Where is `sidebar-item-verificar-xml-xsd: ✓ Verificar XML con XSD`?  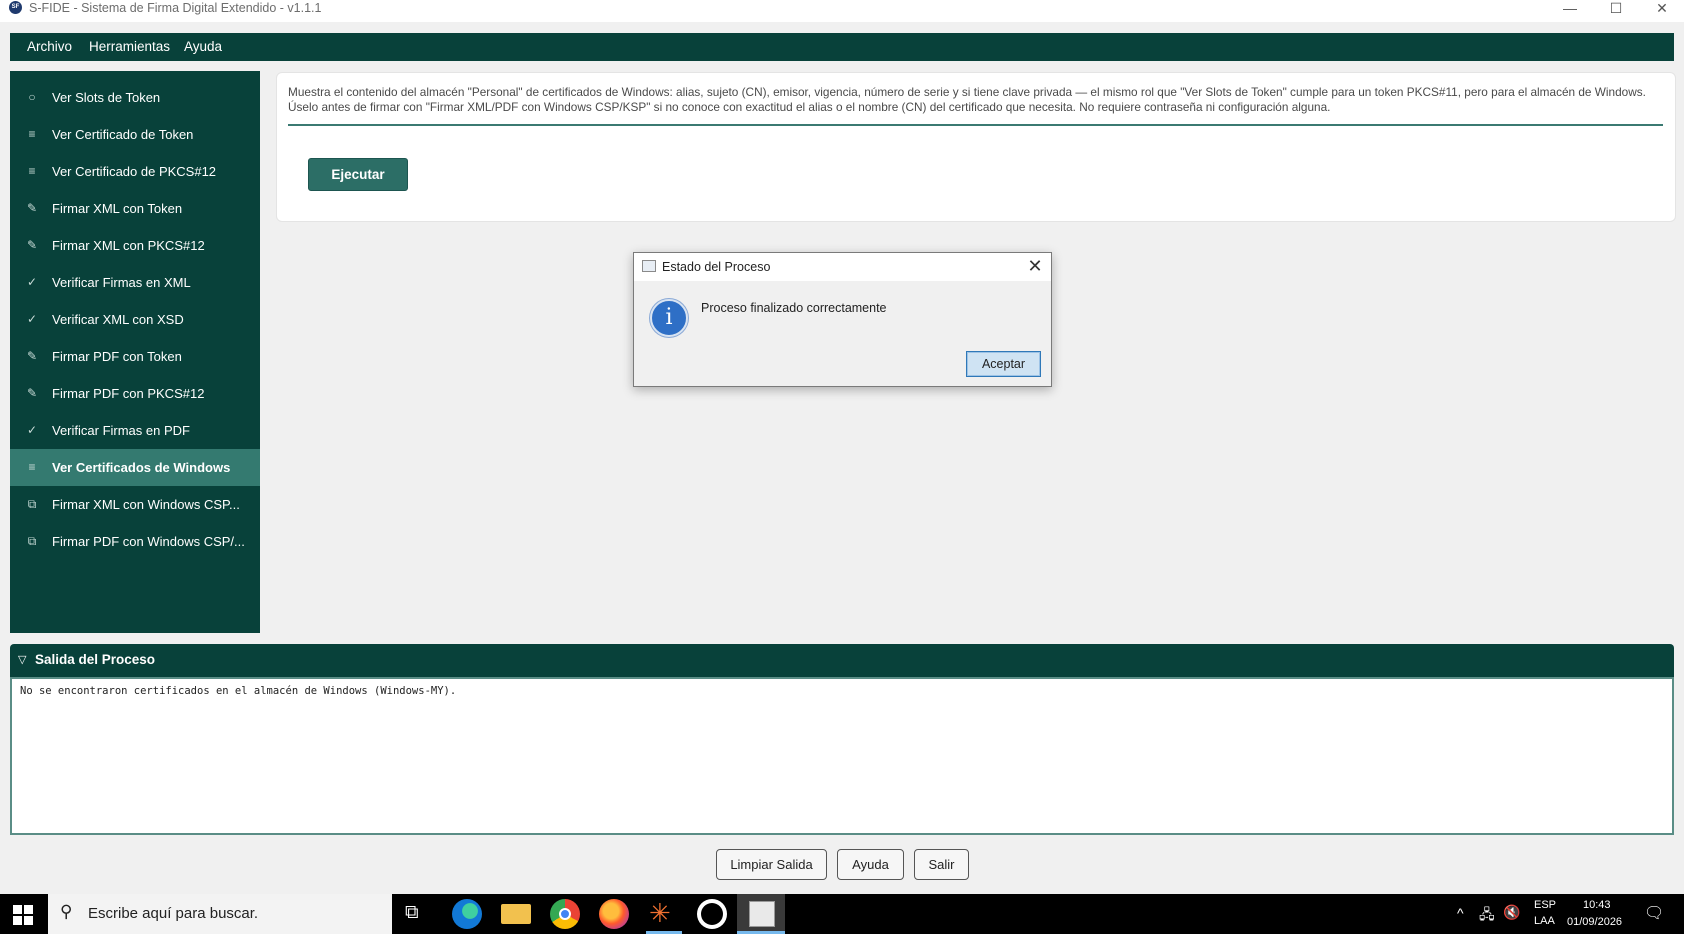 sidebar-item-verificar-xml-xsd: ✓ Verificar XML con XSD is located at coordinates (135, 319).